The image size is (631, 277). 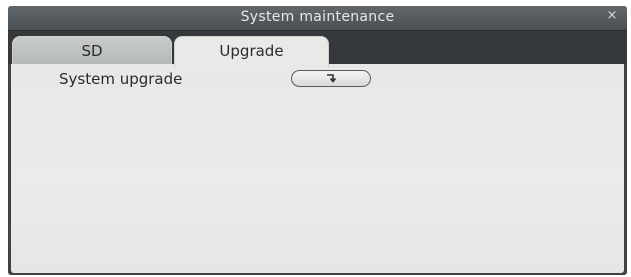 I want to click on title-bar: System maintenance ×, so click(x=317, y=18).